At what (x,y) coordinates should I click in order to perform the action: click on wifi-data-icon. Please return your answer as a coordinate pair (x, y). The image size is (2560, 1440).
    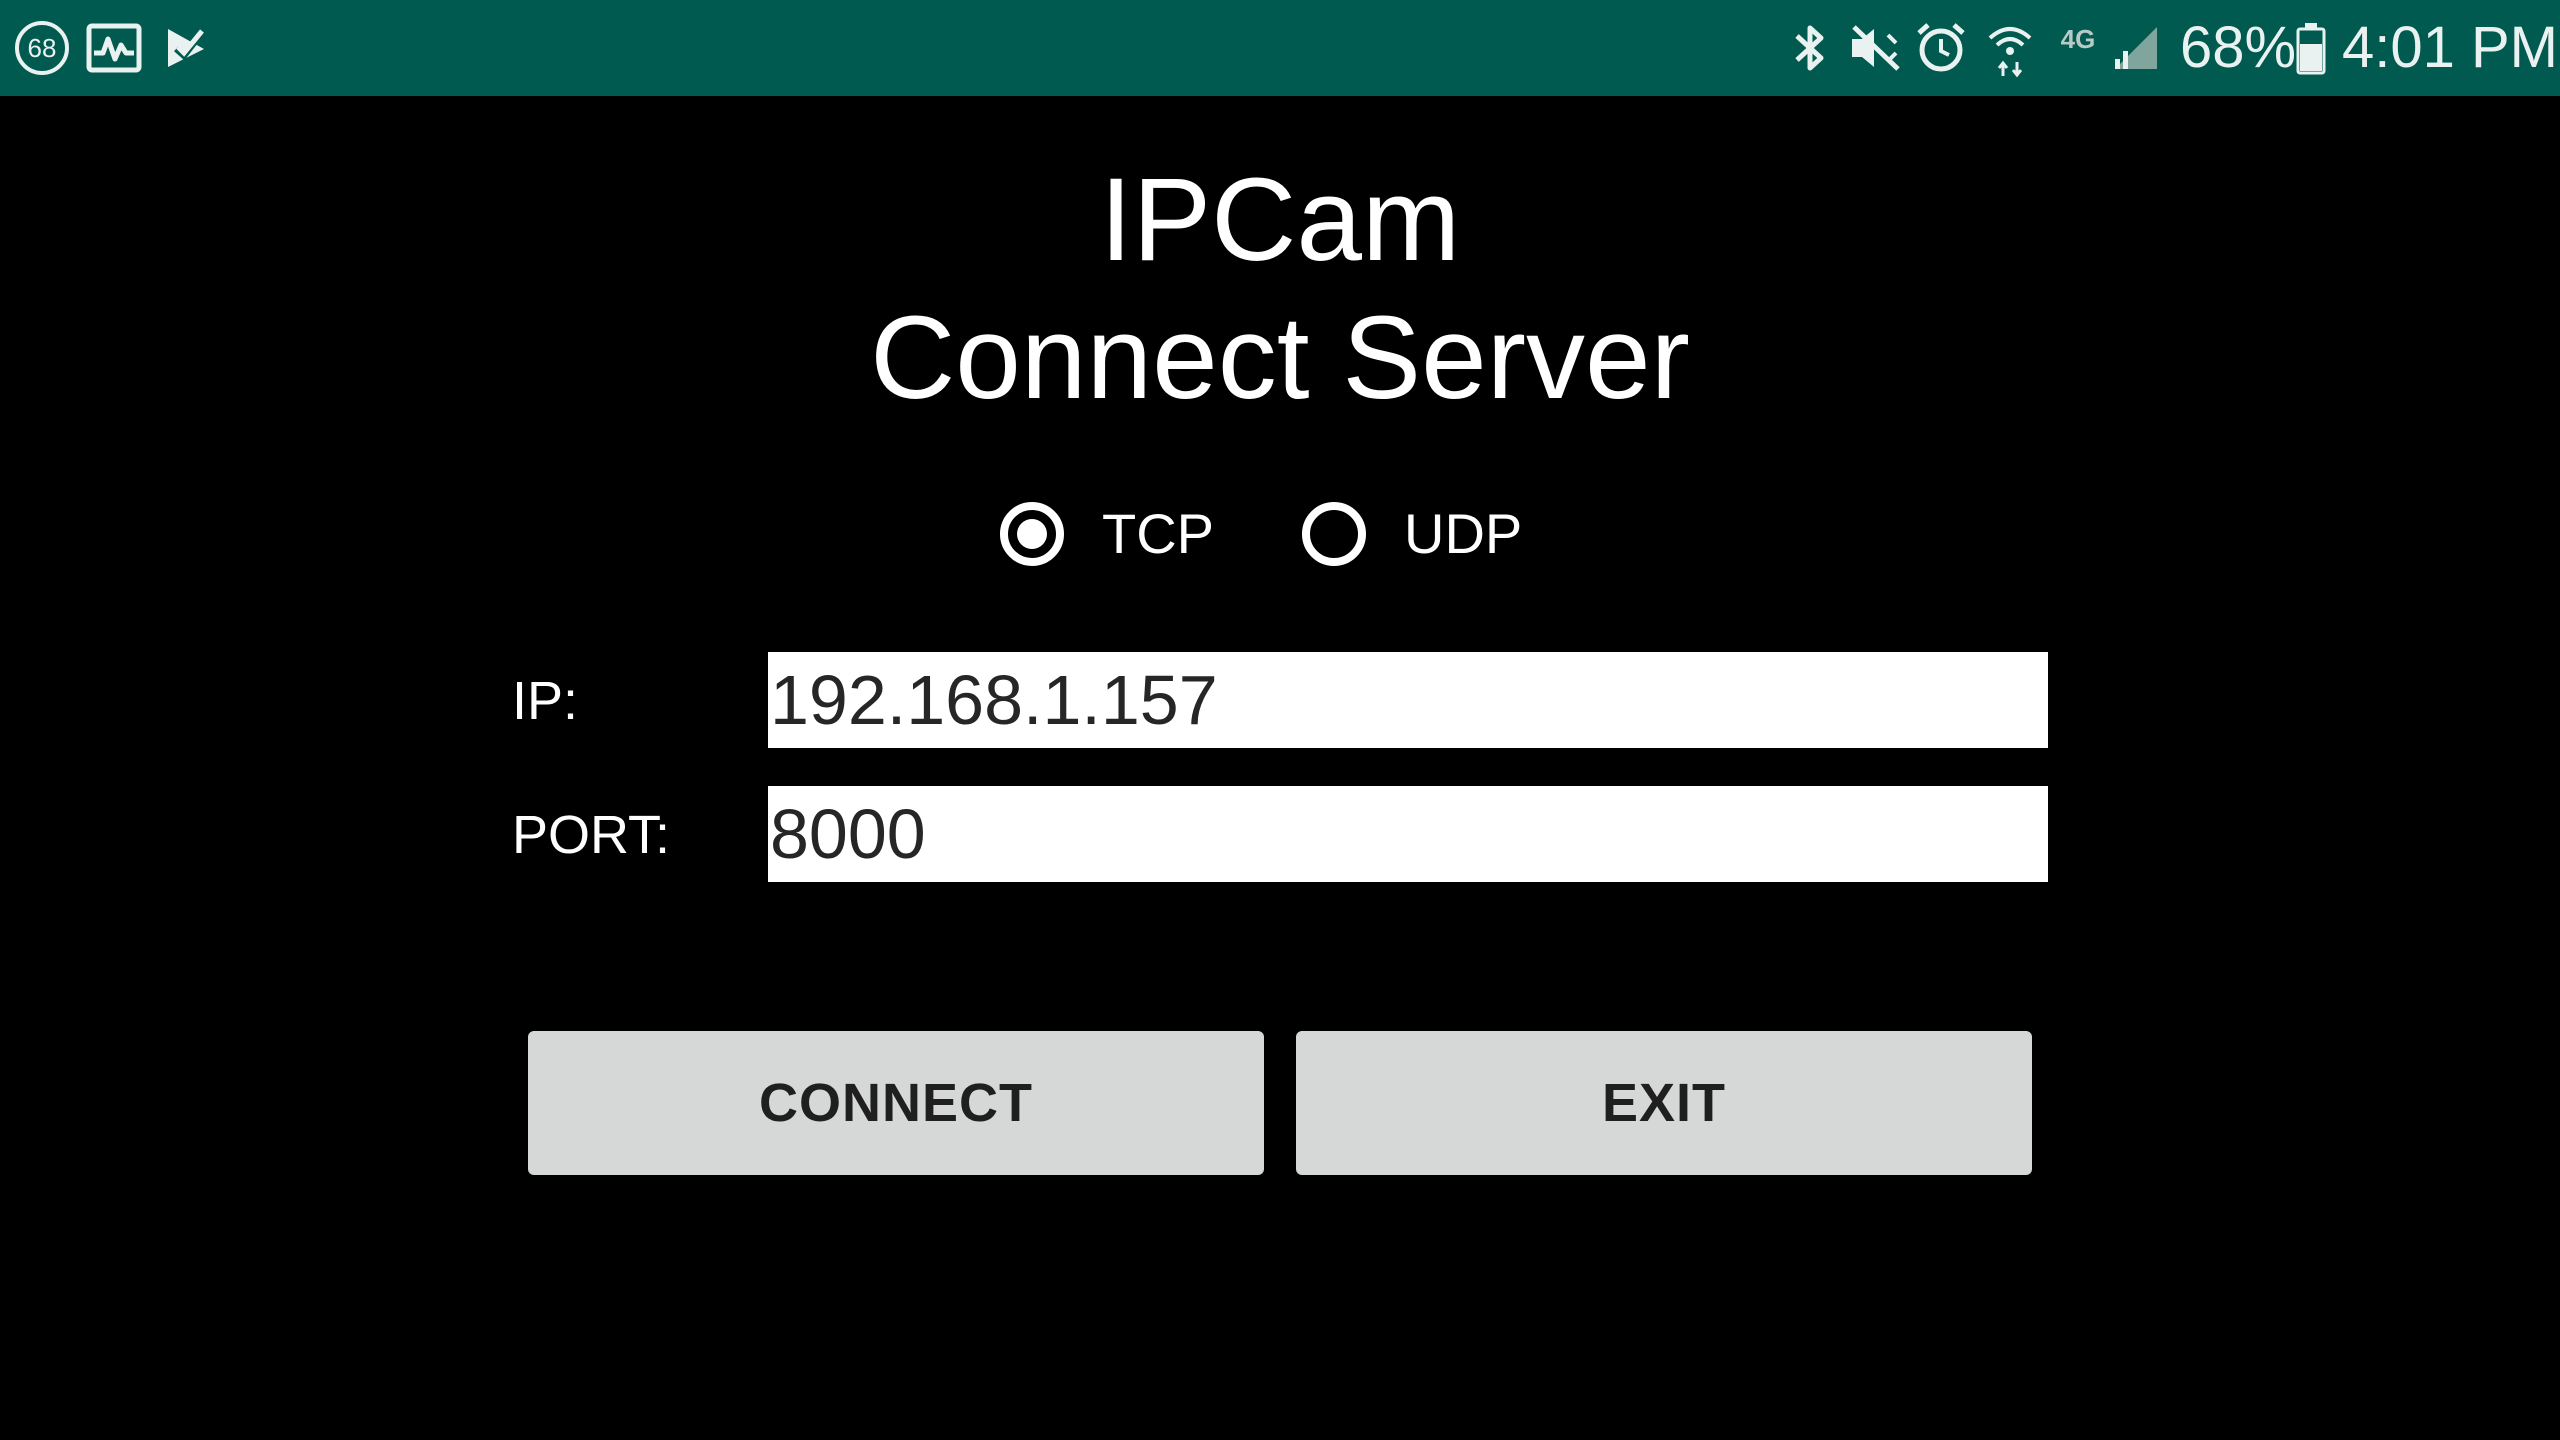
    Looking at the image, I should click on (2010, 48).